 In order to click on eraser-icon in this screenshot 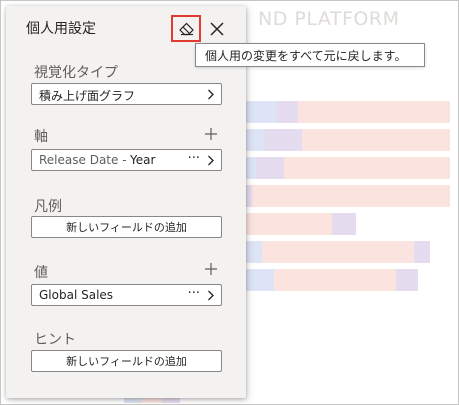, I will do `click(186, 28)`.